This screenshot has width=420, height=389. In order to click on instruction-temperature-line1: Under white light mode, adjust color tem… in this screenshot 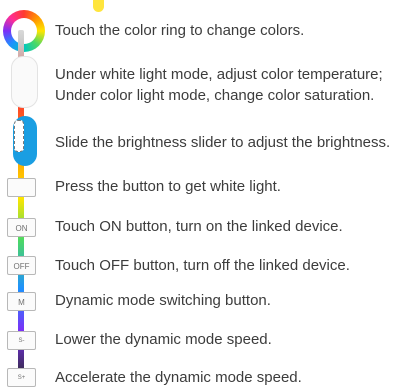, I will do `click(219, 74)`.